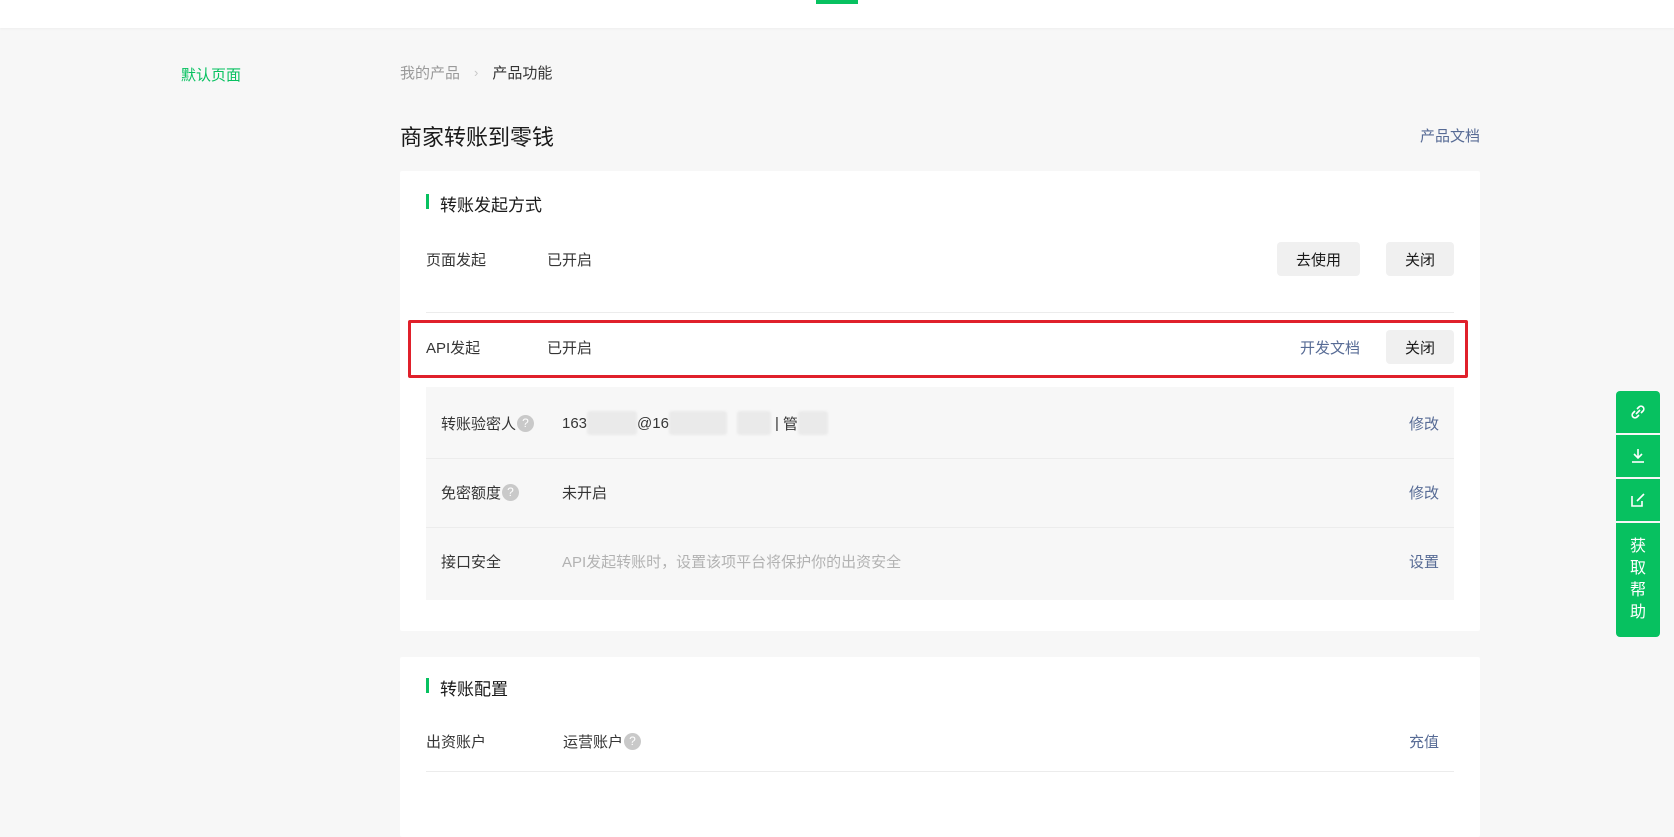 The image size is (1674, 837). What do you see at coordinates (484, 203) in the screenshot?
I see `section-title-transfer-methods: 转账发起方式` at bounding box center [484, 203].